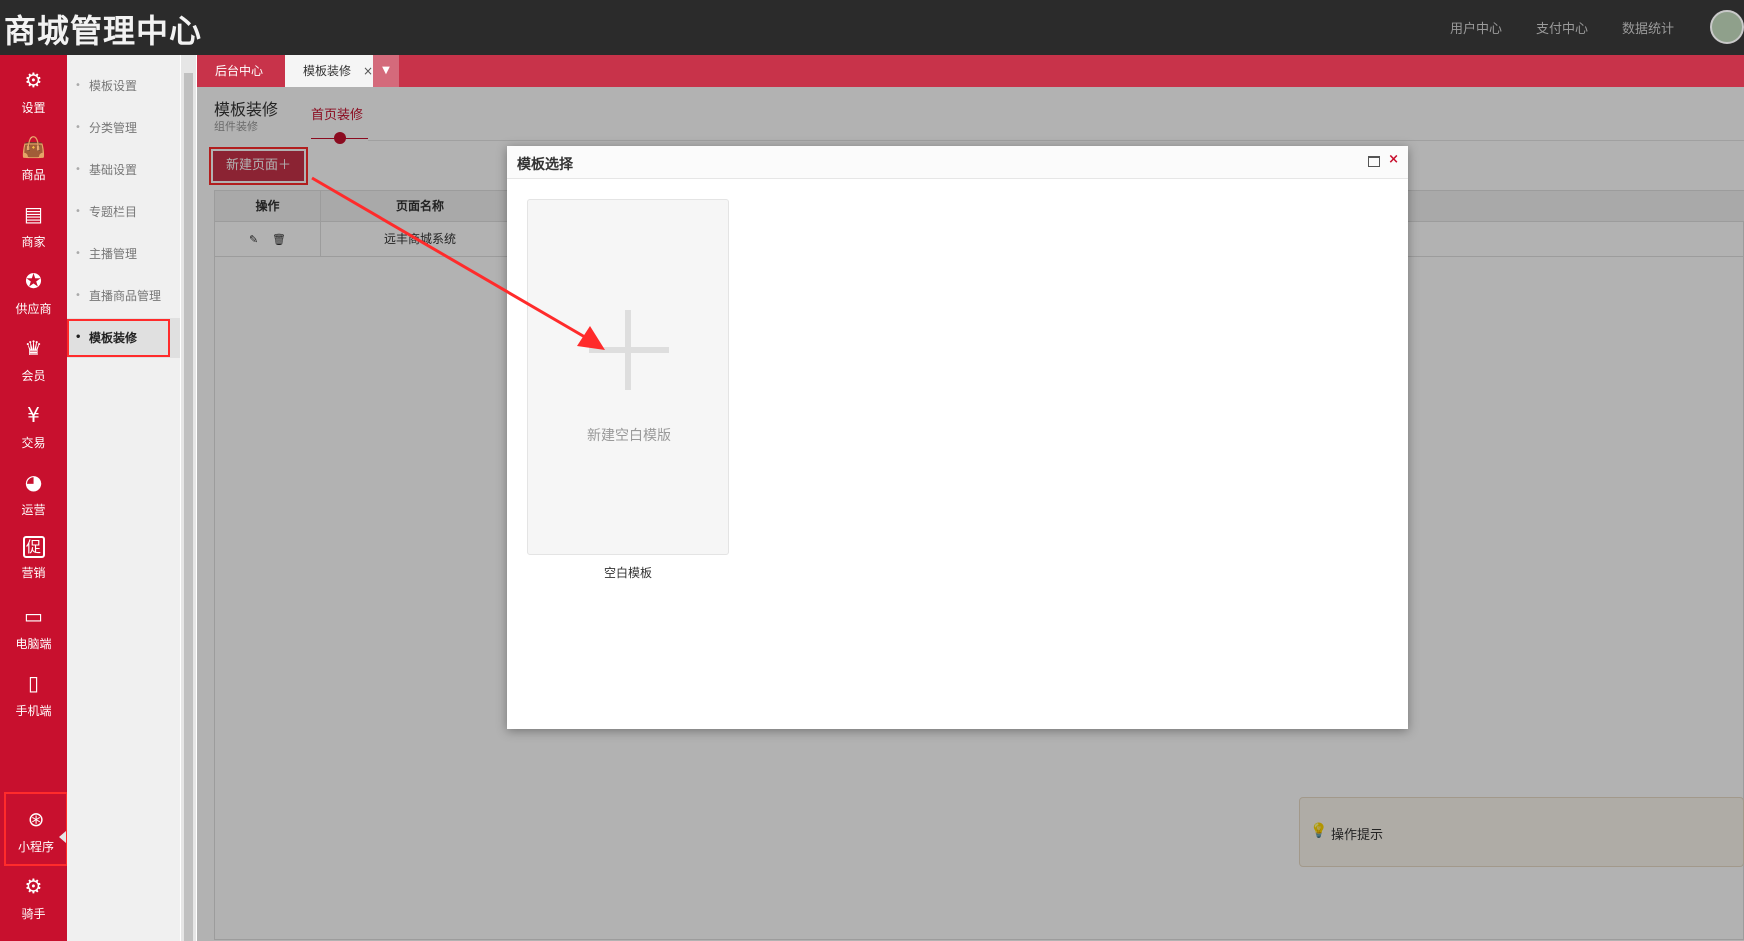 The width and height of the screenshot is (1744, 941). What do you see at coordinates (118, 338) in the screenshot?
I see `highlight-box` at bounding box center [118, 338].